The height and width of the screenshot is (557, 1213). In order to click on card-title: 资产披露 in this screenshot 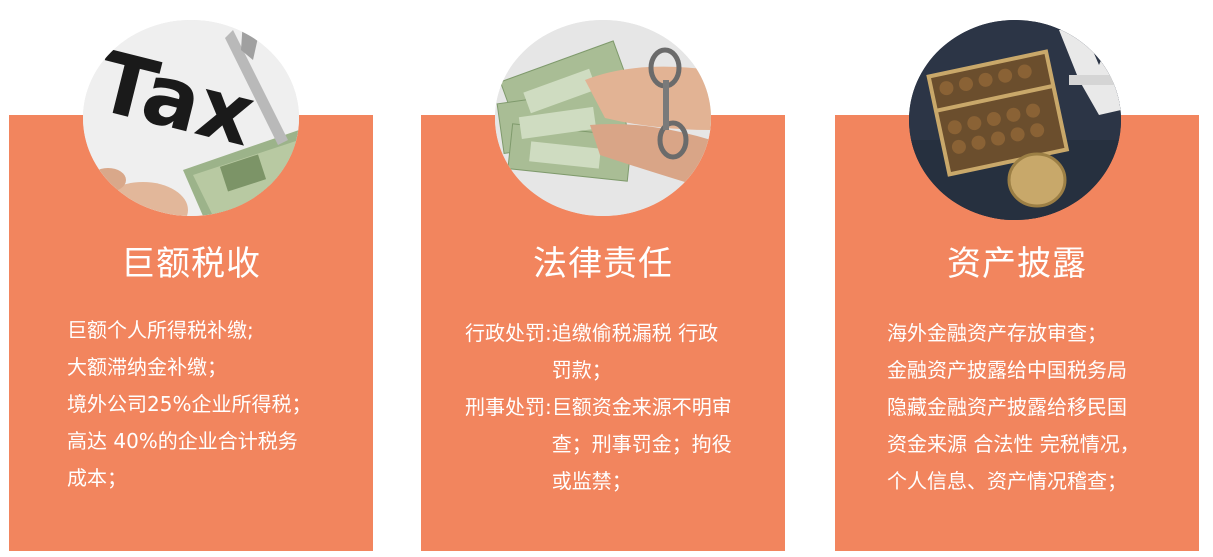, I will do `click(1017, 264)`.